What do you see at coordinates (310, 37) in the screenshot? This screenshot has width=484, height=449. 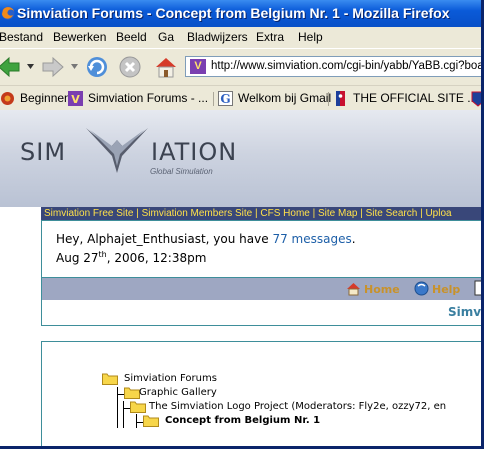 I see `menu-help: Help` at bounding box center [310, 37].